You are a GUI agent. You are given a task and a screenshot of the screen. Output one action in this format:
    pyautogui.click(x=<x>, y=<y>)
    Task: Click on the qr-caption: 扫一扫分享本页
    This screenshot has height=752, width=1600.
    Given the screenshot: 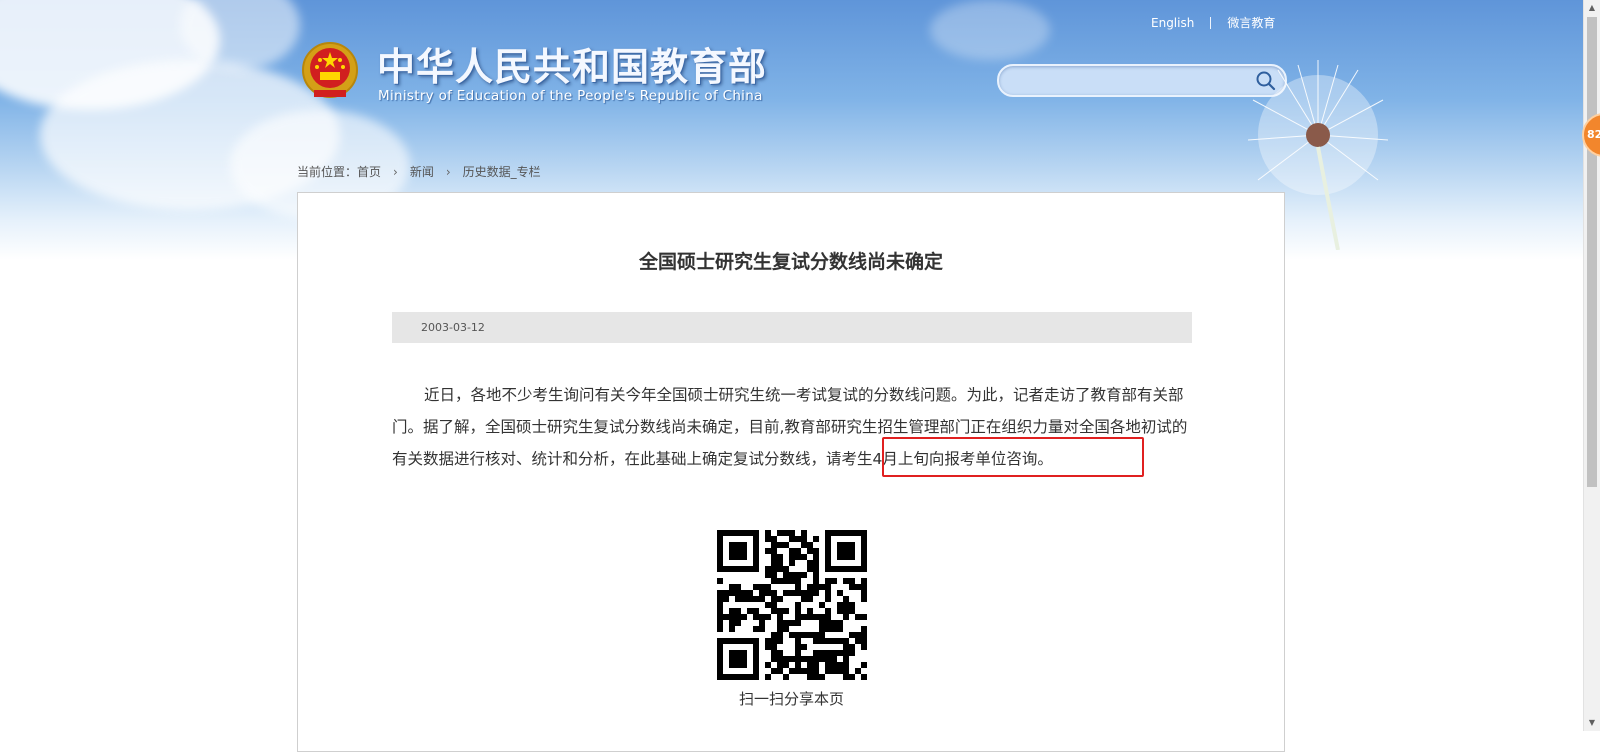 What is the action you would take?
    pyautogui.click(x=791, y=699)
    